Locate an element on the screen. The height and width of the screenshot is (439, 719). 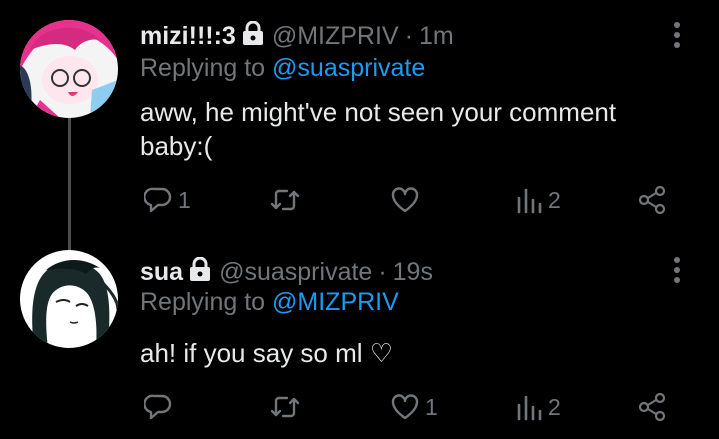
tweet-text: ah! if you say so ml ♡ is located at coordinates (267, 353).